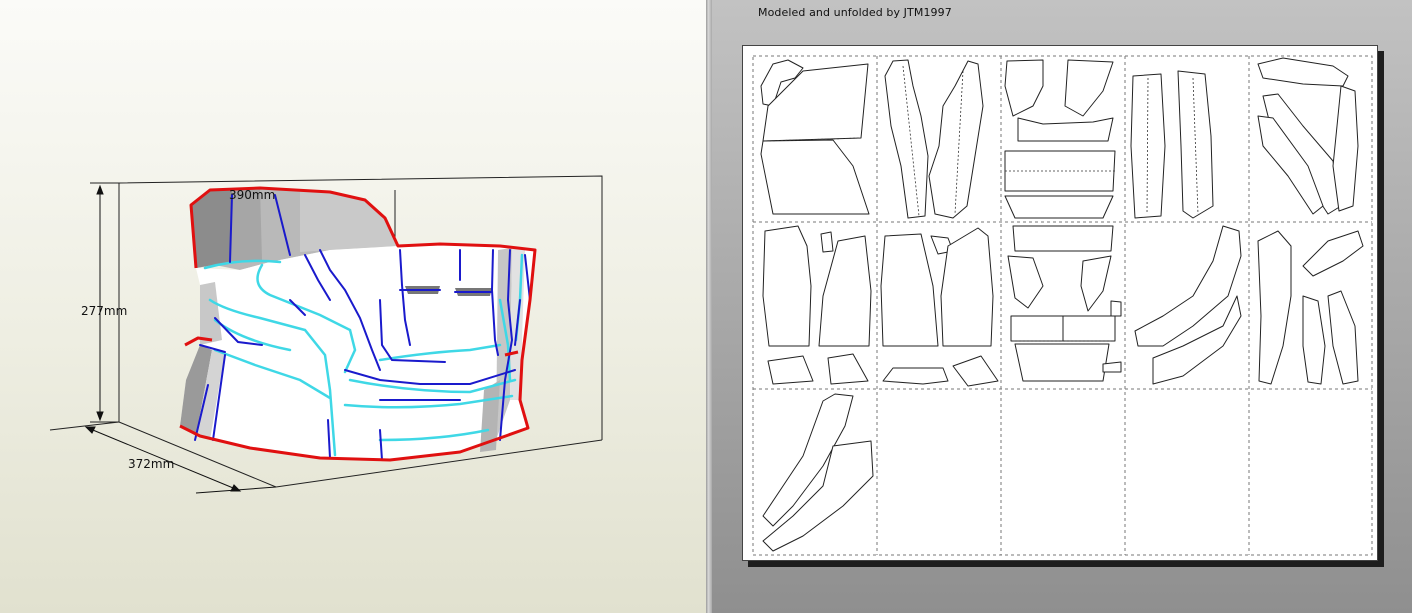 This screenshot has width=1412, height=613. What do you see at coordinates (151, 464) in the screenshot?
I see `depth-dimension-label: 372mm` at bounding box center [151, 464].